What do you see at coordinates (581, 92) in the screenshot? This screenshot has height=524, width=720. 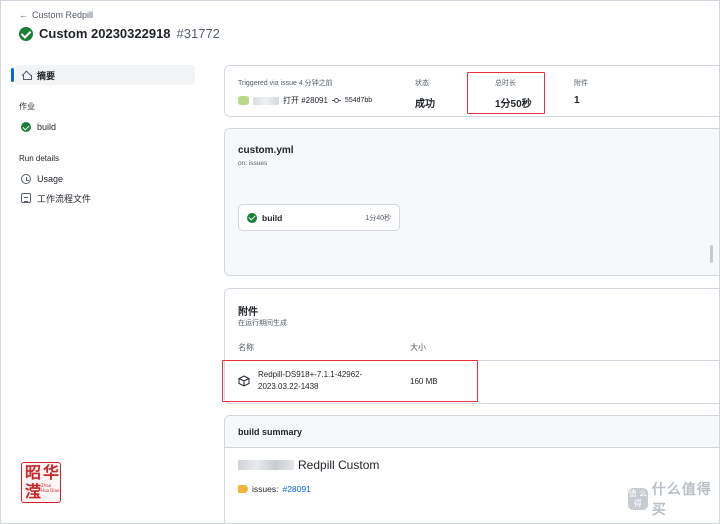 I see `artifacts-count-column: 附件 1` at bounding box center [581, 92].